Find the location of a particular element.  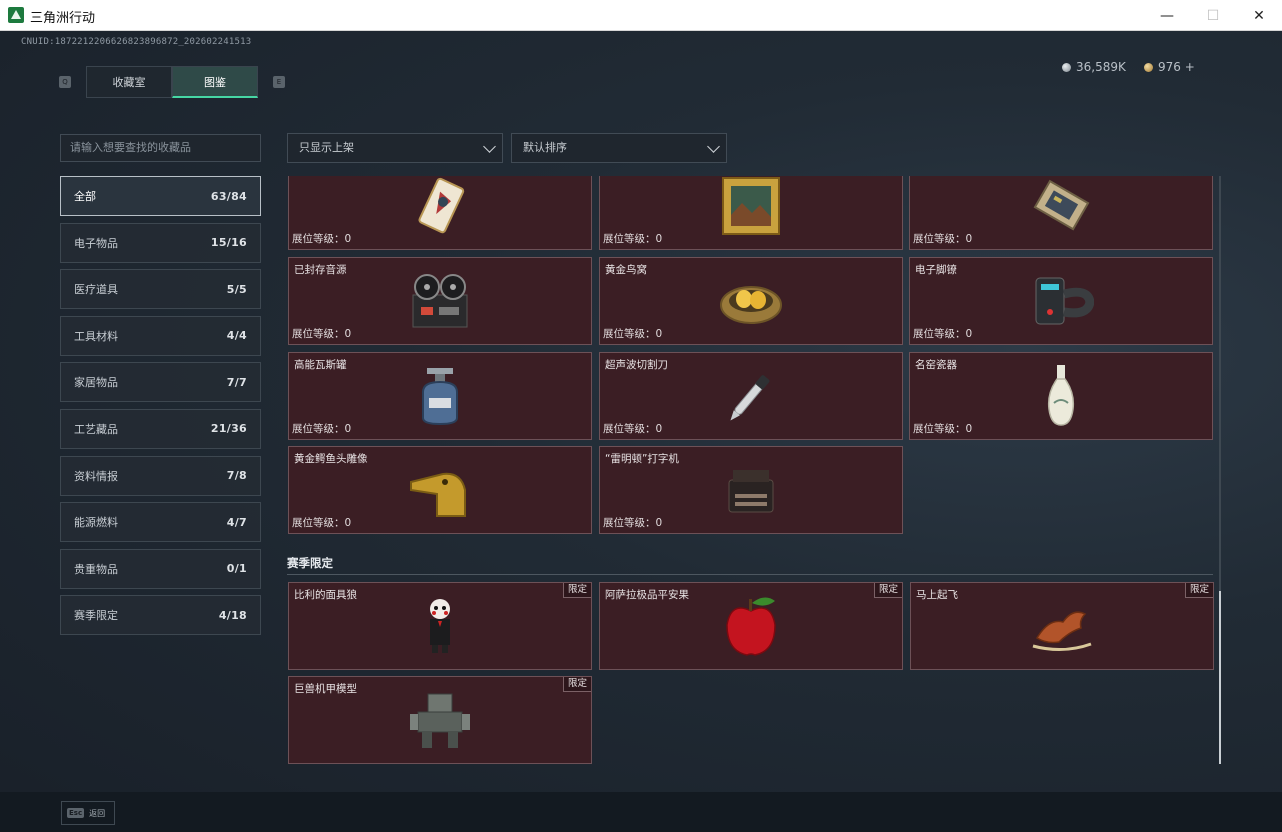

sidebar-item-count: 15/16 is located at coordinates (228, 243).